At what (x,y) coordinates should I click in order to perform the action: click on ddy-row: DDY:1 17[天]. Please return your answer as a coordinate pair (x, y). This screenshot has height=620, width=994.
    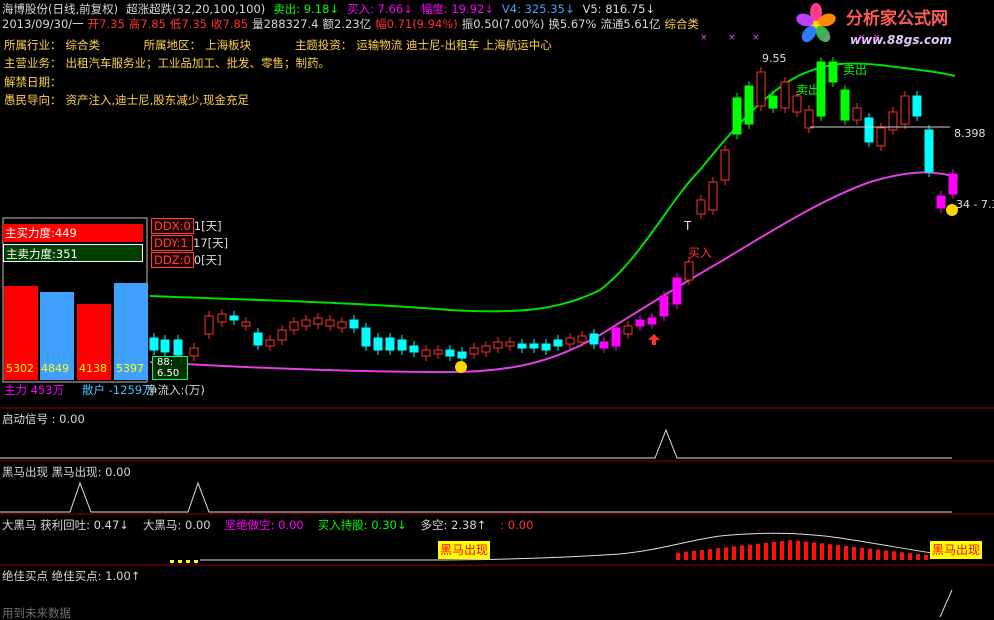
    Looking at the image, I should click on (189, 243).